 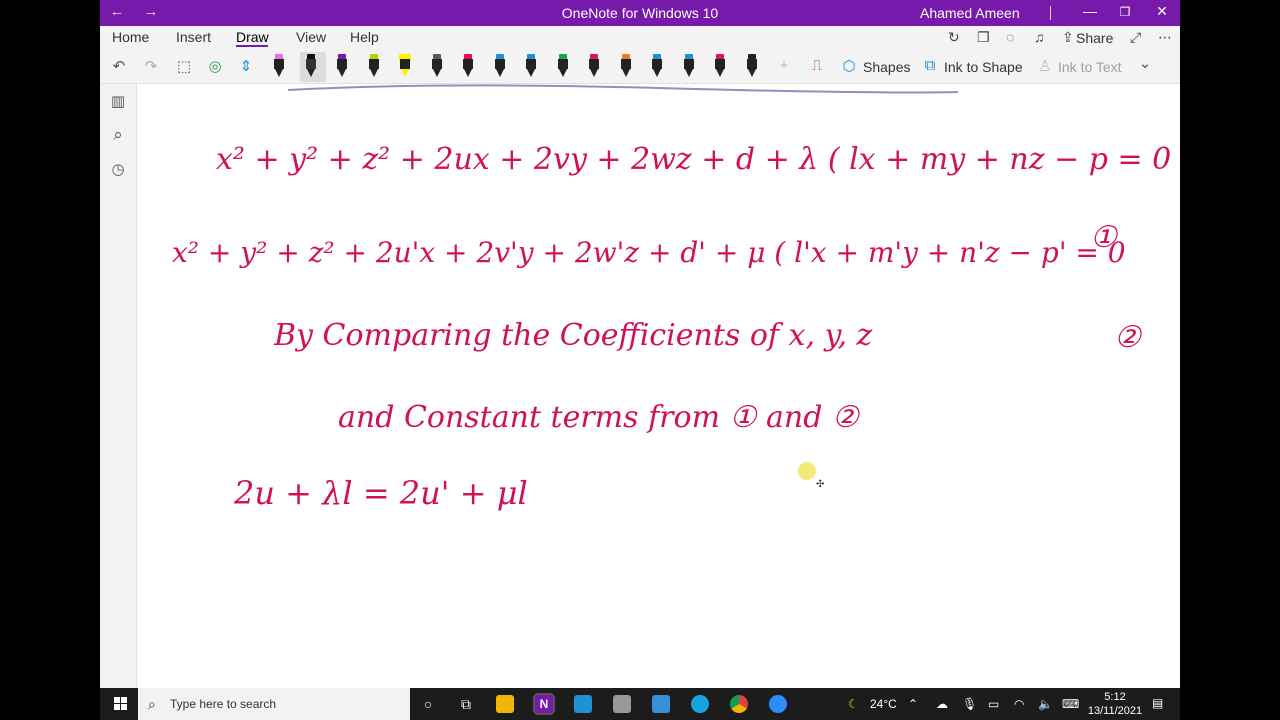 What do you see at coordinates (1127, 337) in the screenshot?
I see `equation-label-2: ②` at bounding box center [1127, 337].